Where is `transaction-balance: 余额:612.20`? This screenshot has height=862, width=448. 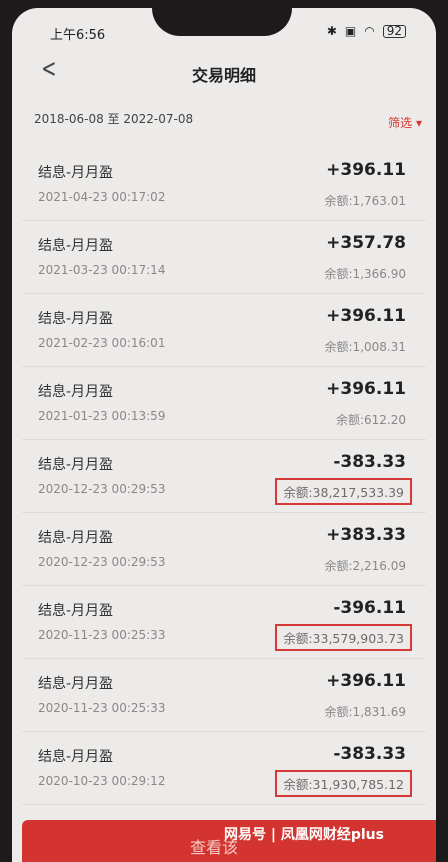
transaction-balance: 余额:612.20 is located at coordinates (370, 420).